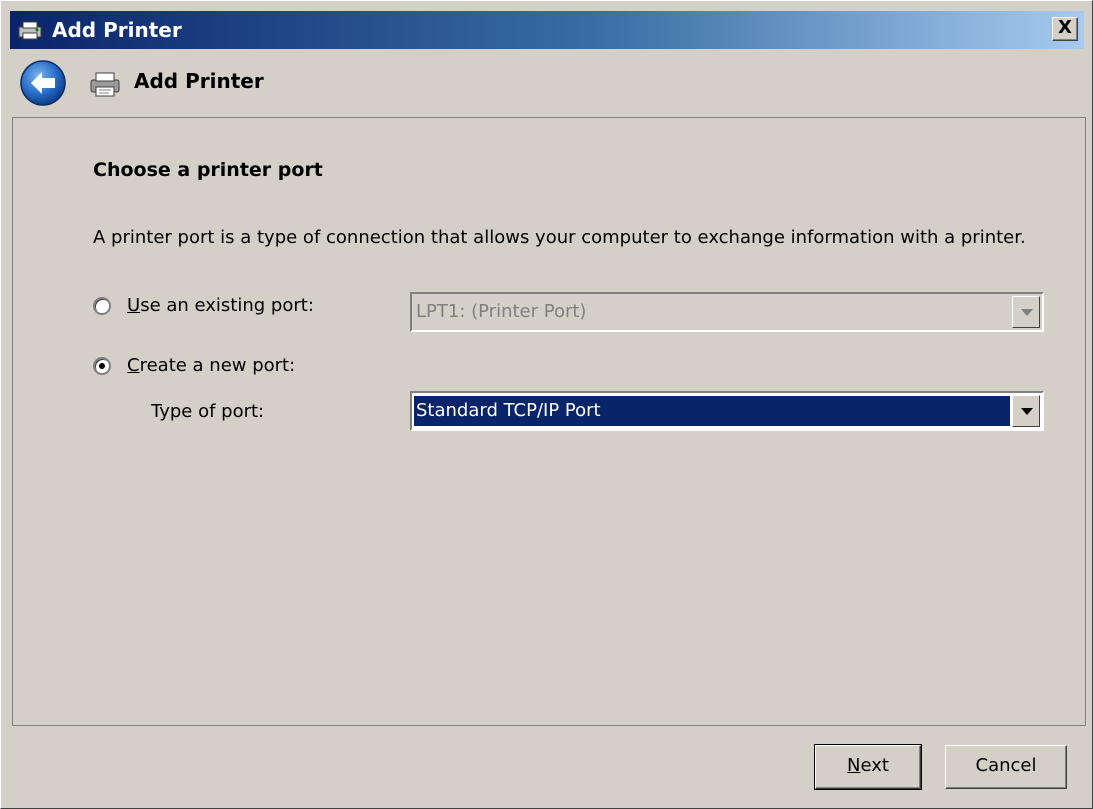 The image size is (1093, 809). I want to click on next-button: Next, so click(868, 767).